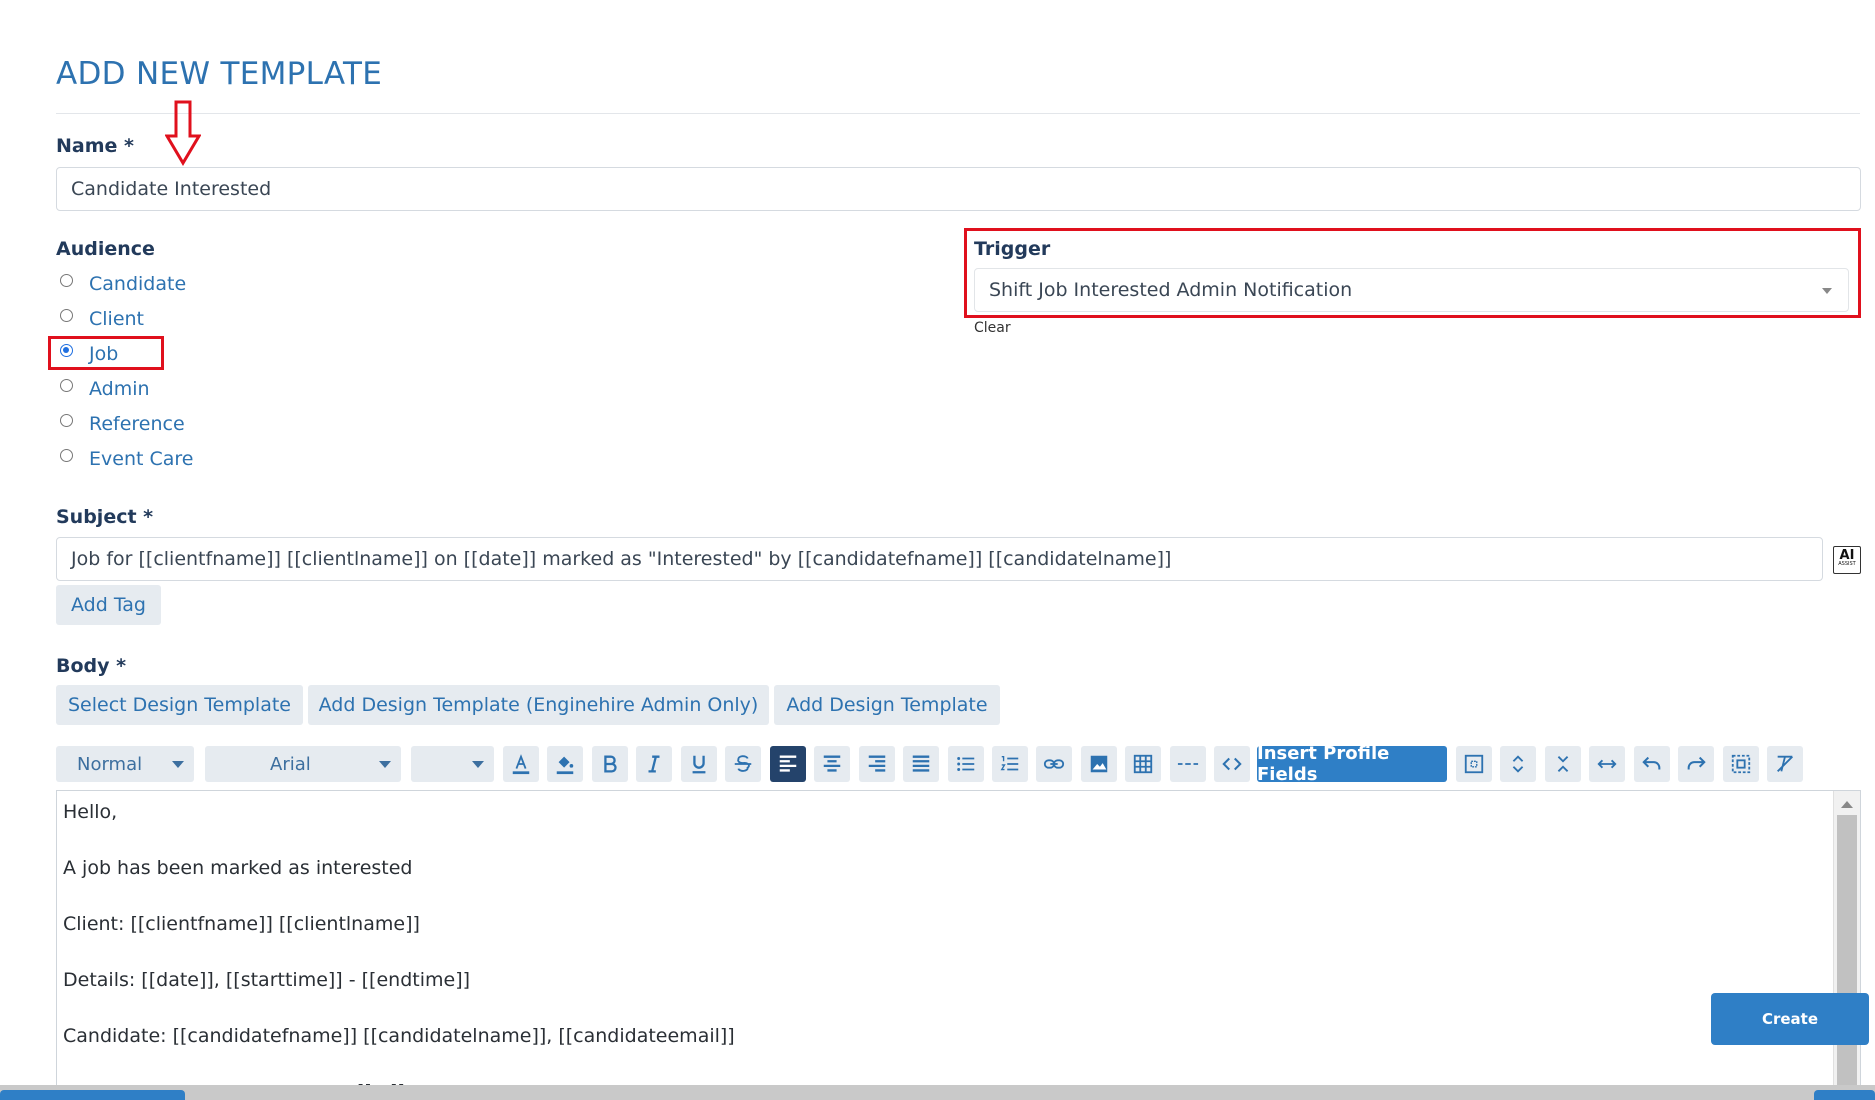 This screenshot has height=1100, width=1875. Describe the element at coordinates (171, 189) in the screenshot. I see `name-value: Candidate Interested` at that location.